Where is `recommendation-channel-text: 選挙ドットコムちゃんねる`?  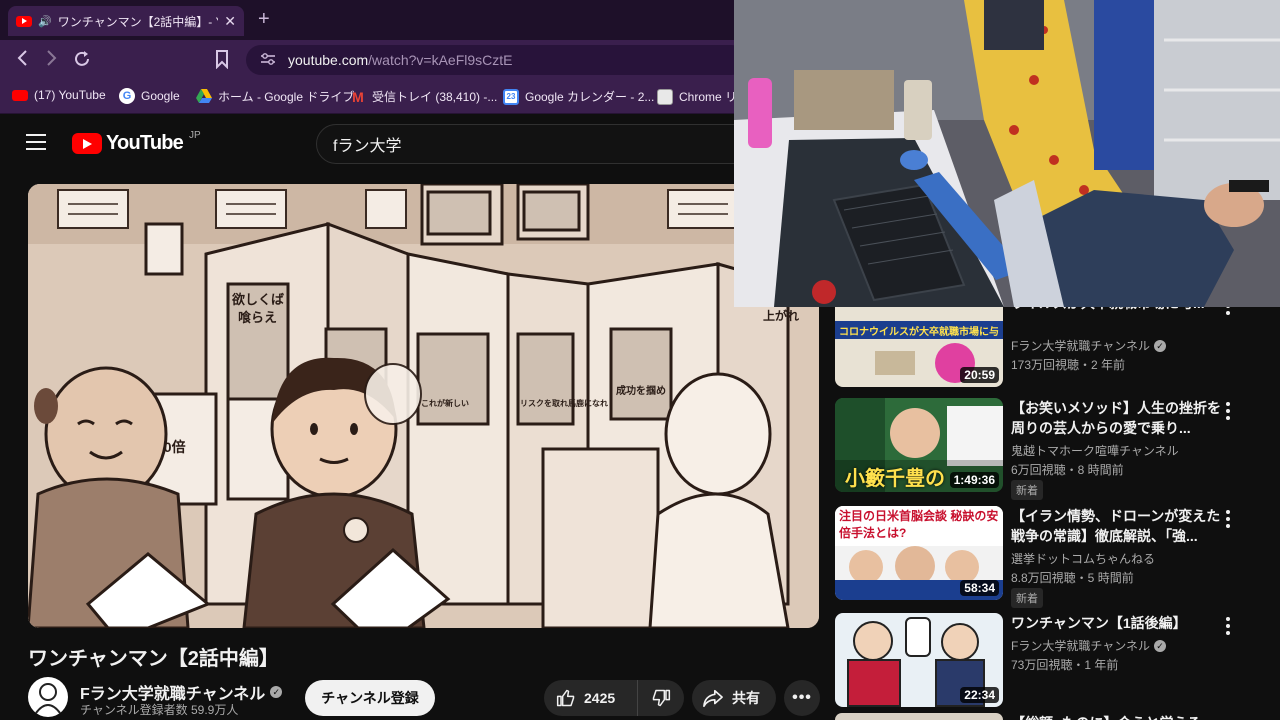 recommendation-channel-text: 選挙ドットコムちゃんねる is located at coordinates (1083, 559).